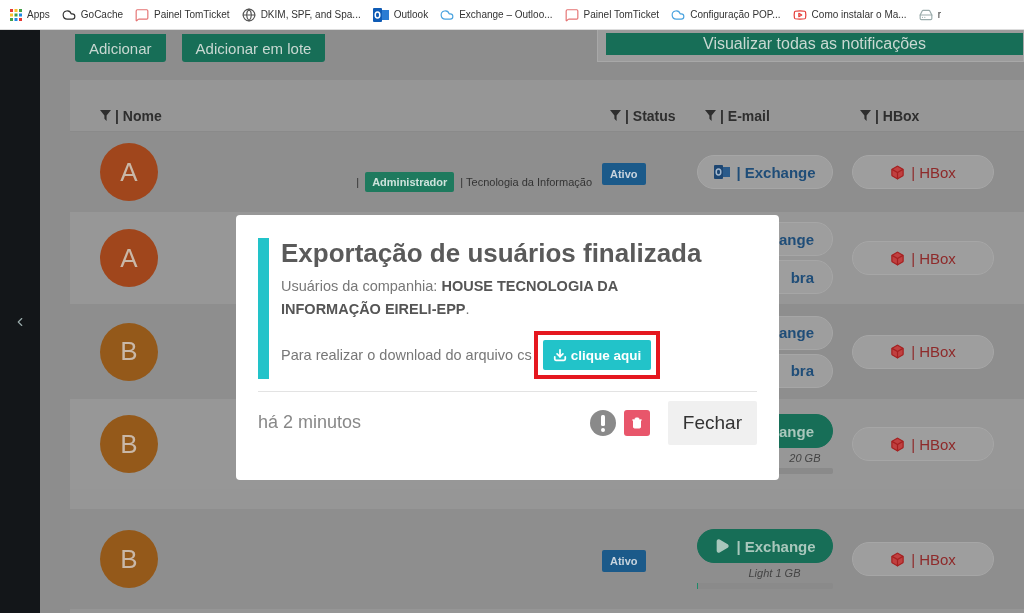  I want to click on video-play-icon, so click(799, 14).